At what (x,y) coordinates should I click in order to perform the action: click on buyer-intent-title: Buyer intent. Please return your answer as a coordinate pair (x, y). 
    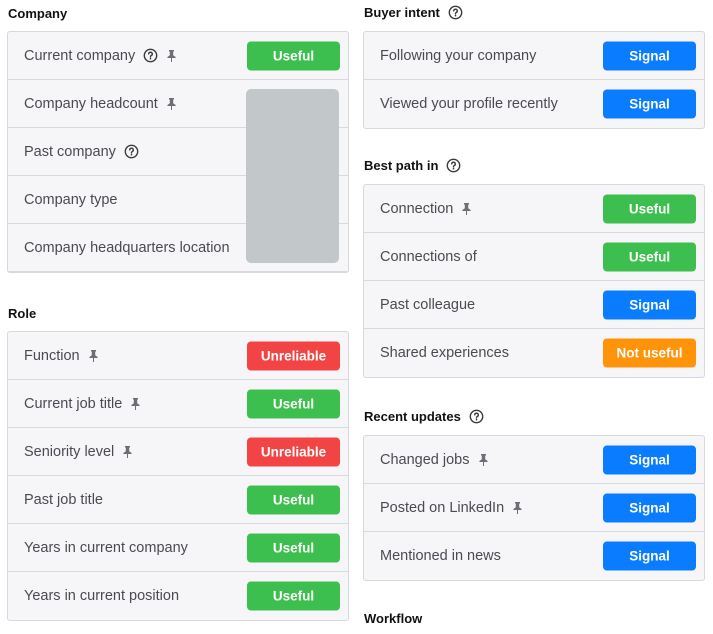
    Looking at the image, I should click on (402, 12).